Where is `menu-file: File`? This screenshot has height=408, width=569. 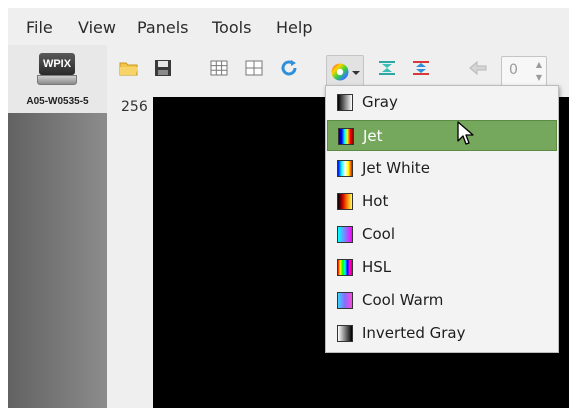
menu-file: File is located at coordinates (39, 27).